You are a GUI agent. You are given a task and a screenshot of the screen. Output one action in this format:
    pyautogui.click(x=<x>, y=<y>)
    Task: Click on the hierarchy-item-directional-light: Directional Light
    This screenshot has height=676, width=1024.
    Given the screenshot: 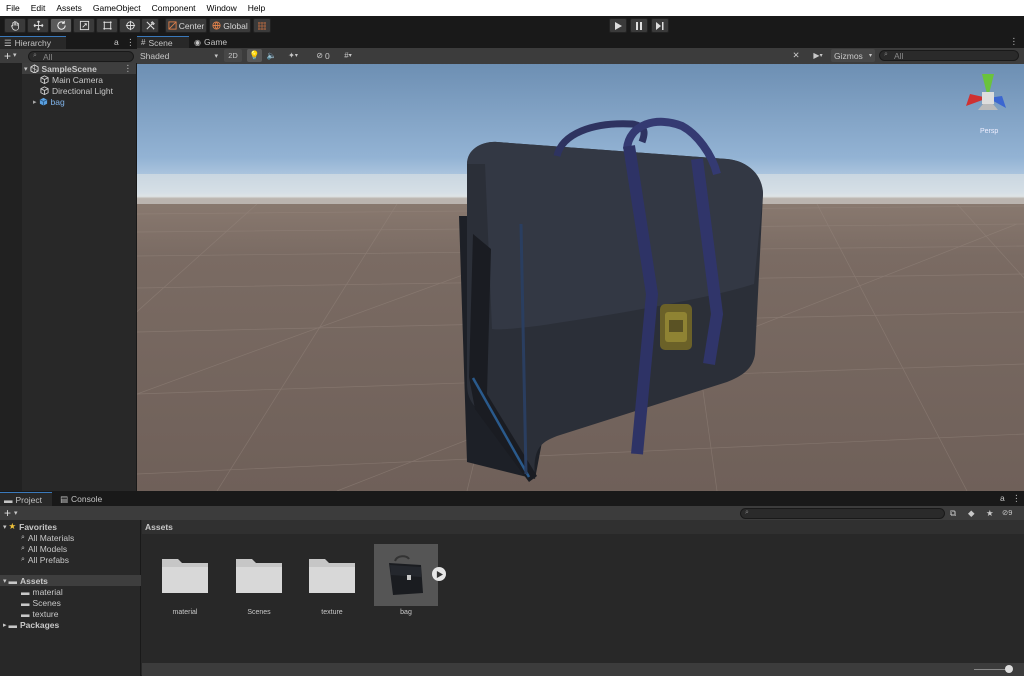 What is the action you would take?
    pyautogui.click(x=76, y=90)
    